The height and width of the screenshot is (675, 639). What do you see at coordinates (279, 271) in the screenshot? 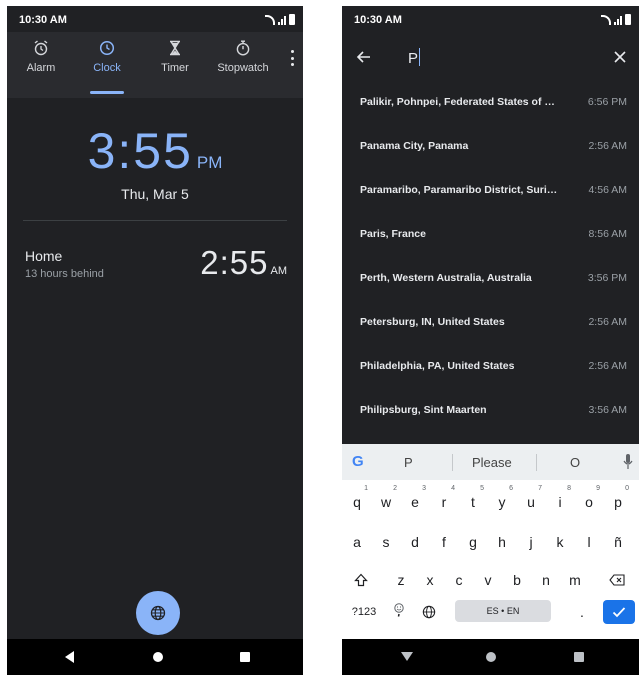
I see `home-time-ampm: AM` at bounding box center [279, 271].